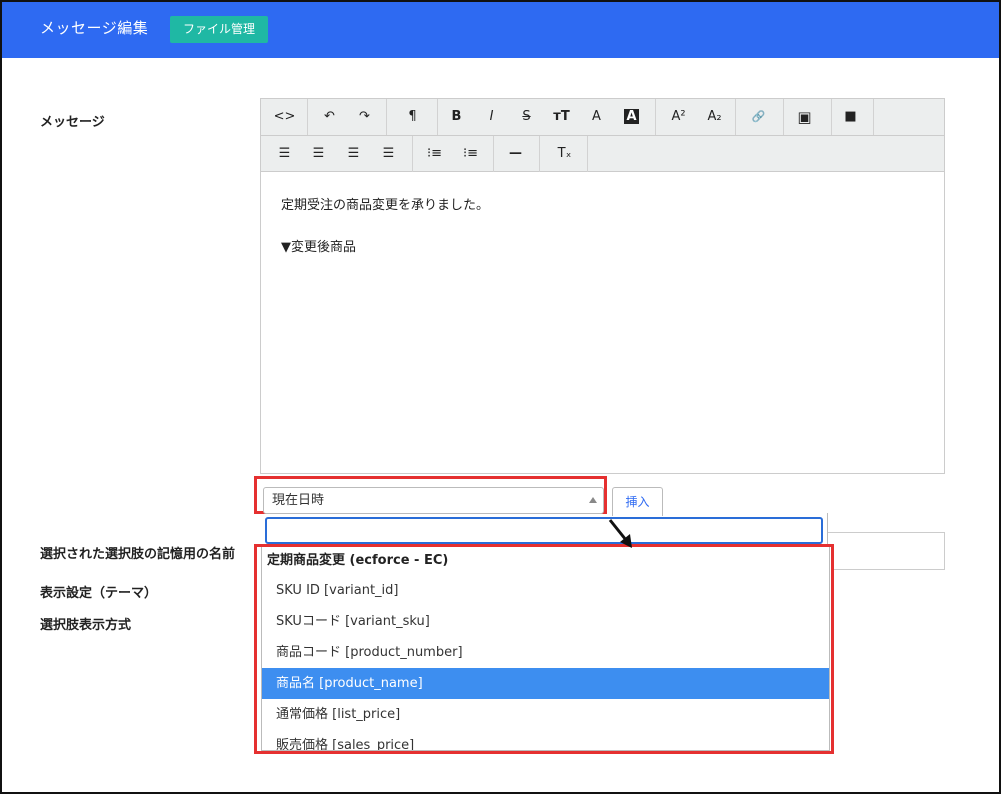 Image resolution: width=1001 pixels, height=794 pixels. Describe the element at coordinates (515, 154) in the screenshot. I see `horizontal-rule-icon: —` at that location.